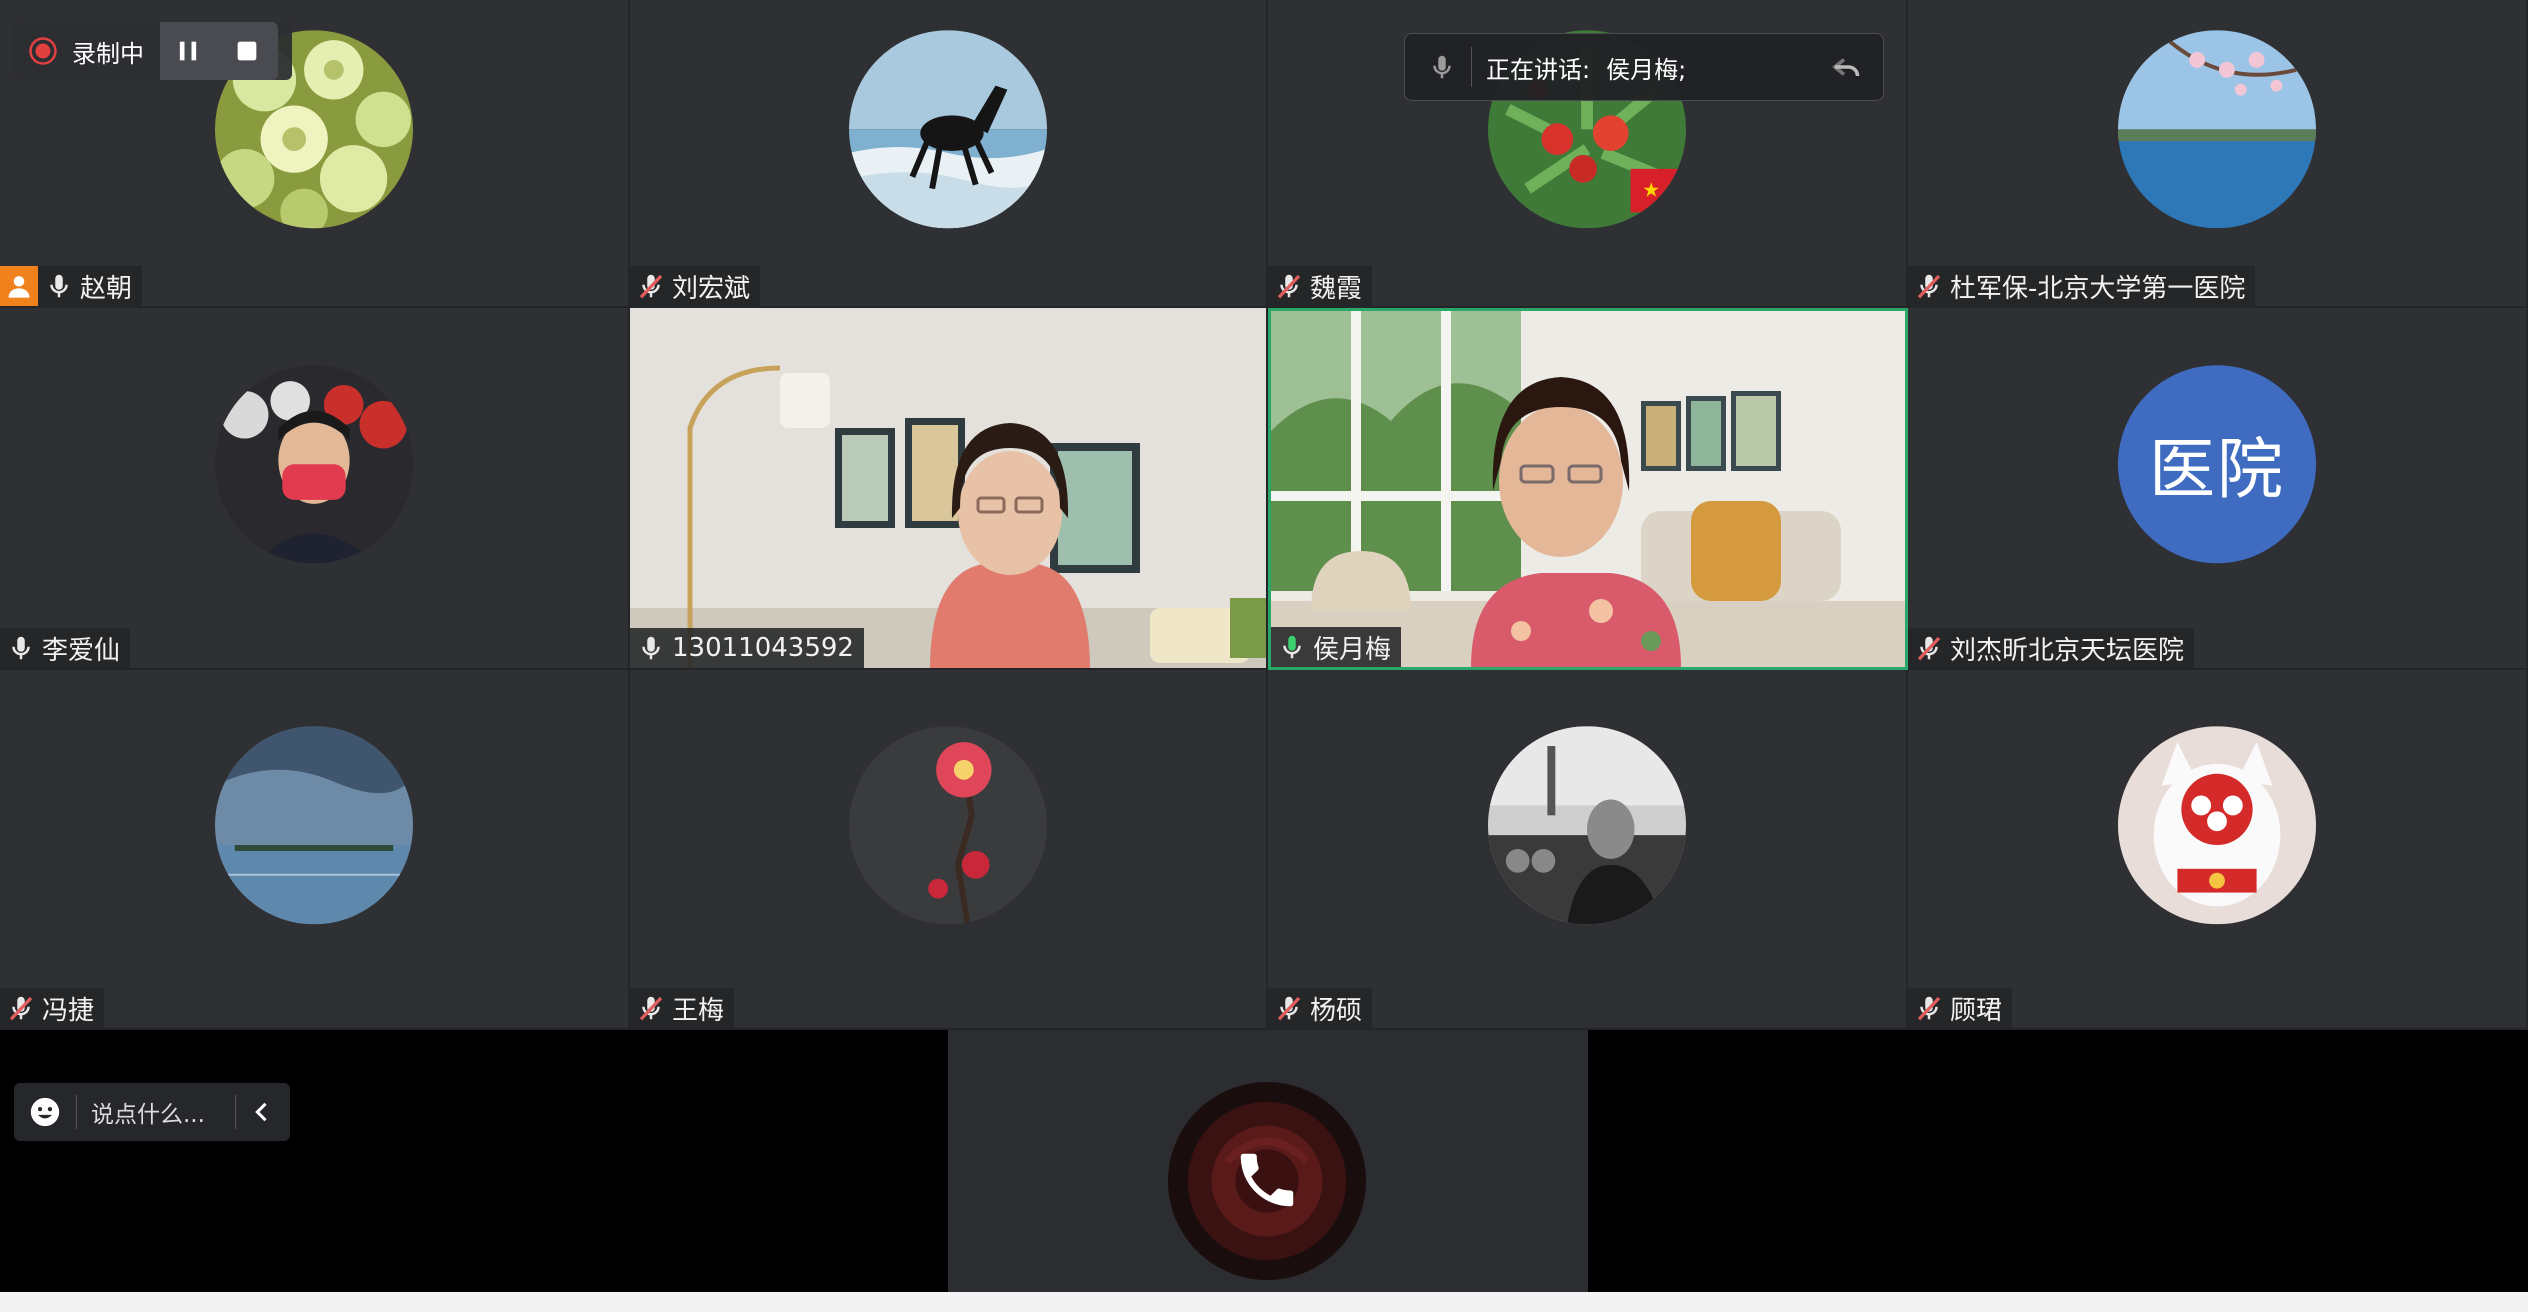 This screenshot has width=2528, height=1312. I want to click on participant-tile-gu-jun: 顾珺, so click(2218, 850).